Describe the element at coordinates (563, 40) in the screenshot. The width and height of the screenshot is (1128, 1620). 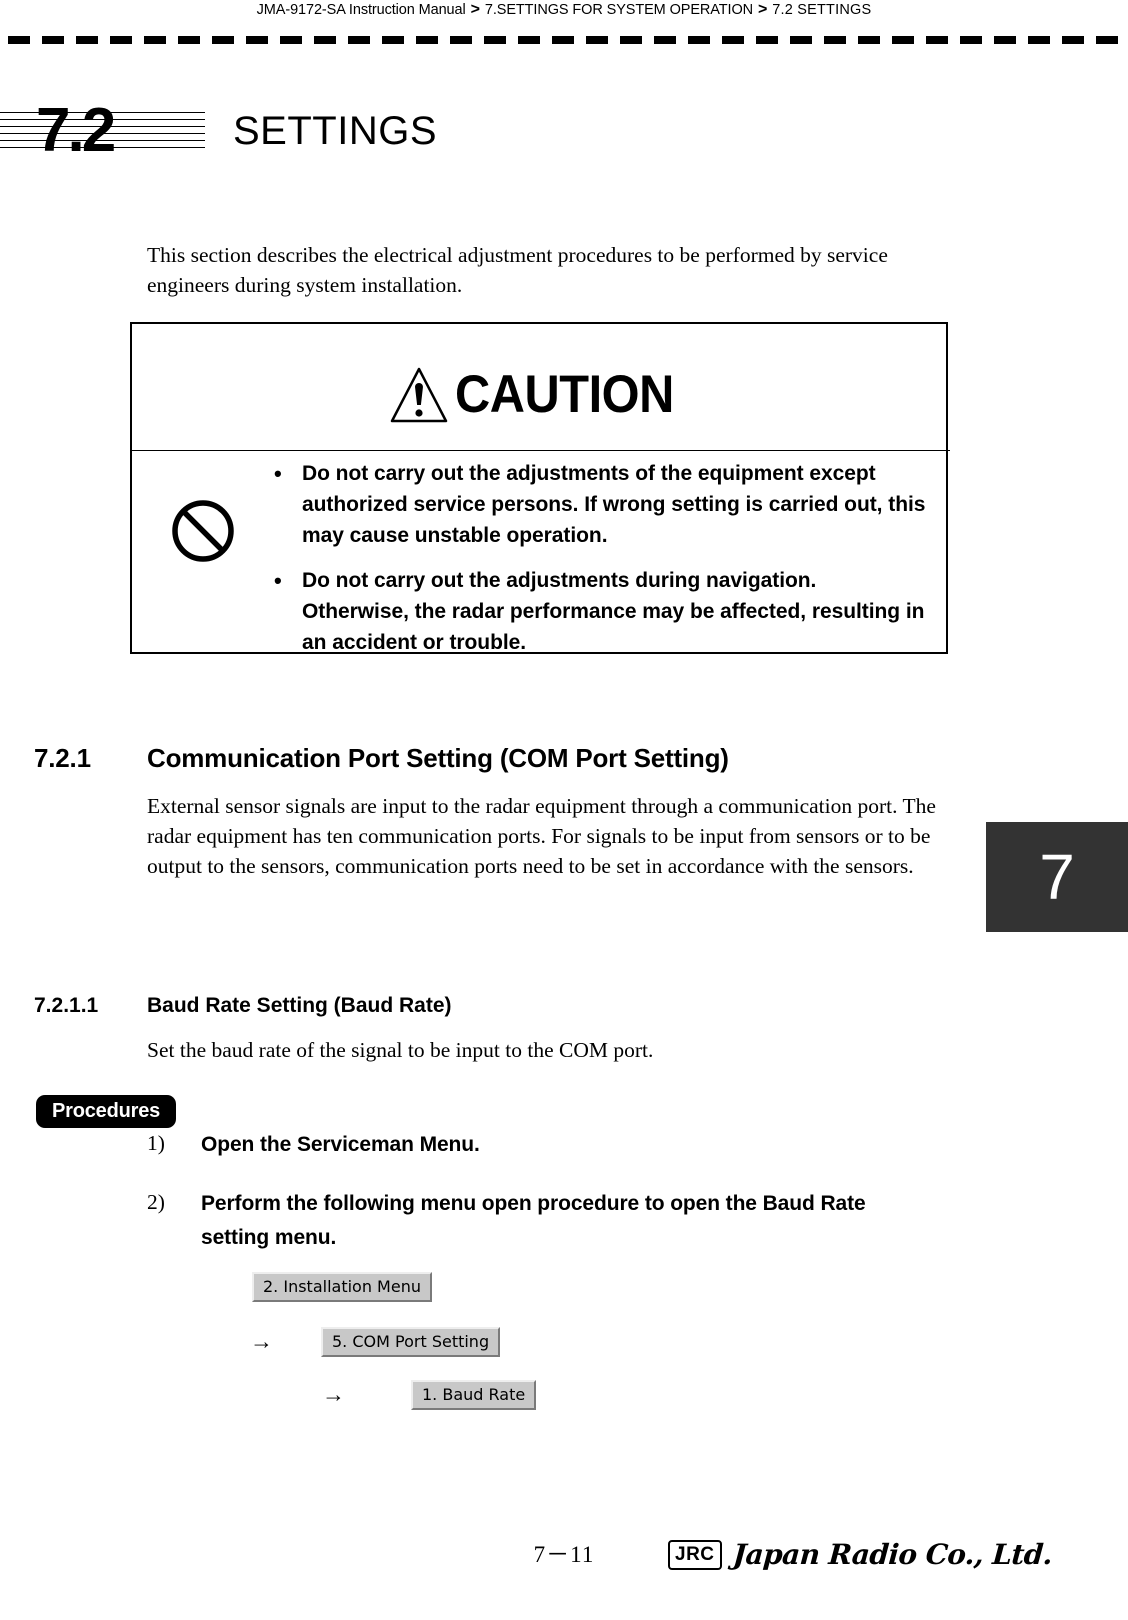
I see `header-dashed-rule` at that location.